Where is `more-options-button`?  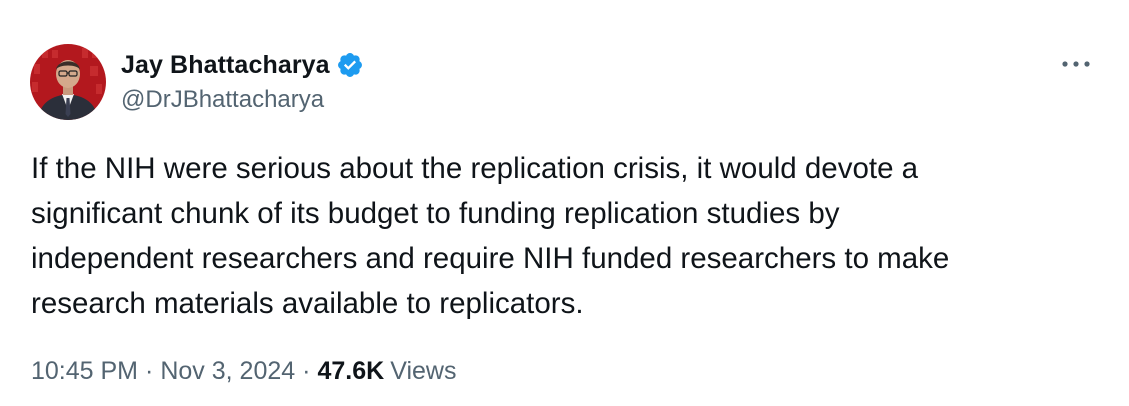
more-options-button is located at coordinates (1076, 64).